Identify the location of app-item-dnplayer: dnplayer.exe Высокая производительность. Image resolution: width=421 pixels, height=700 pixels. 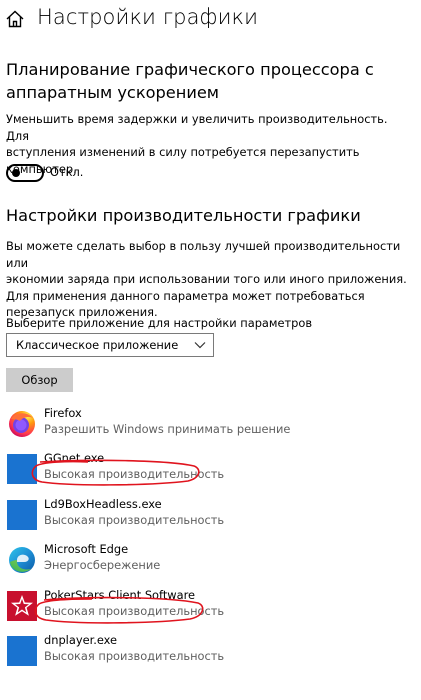
(210, 653).